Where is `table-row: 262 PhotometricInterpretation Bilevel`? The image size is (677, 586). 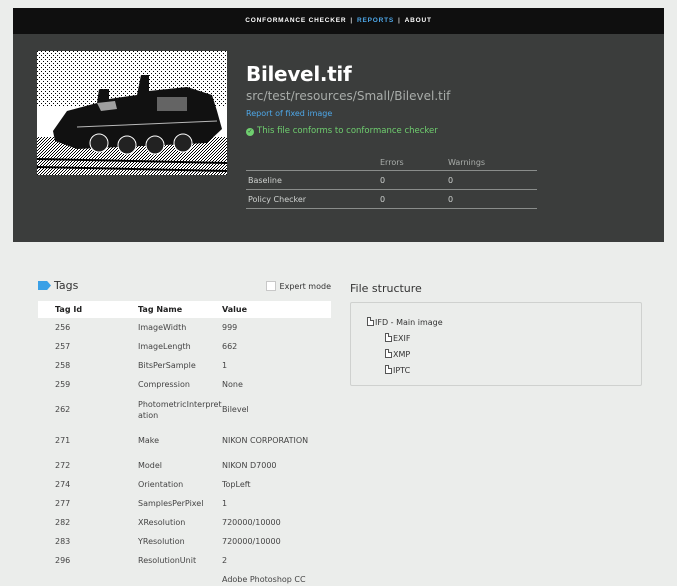 table-row: 262 PhotometricInterpretation Bilevel is located at coordinates (184, 409).